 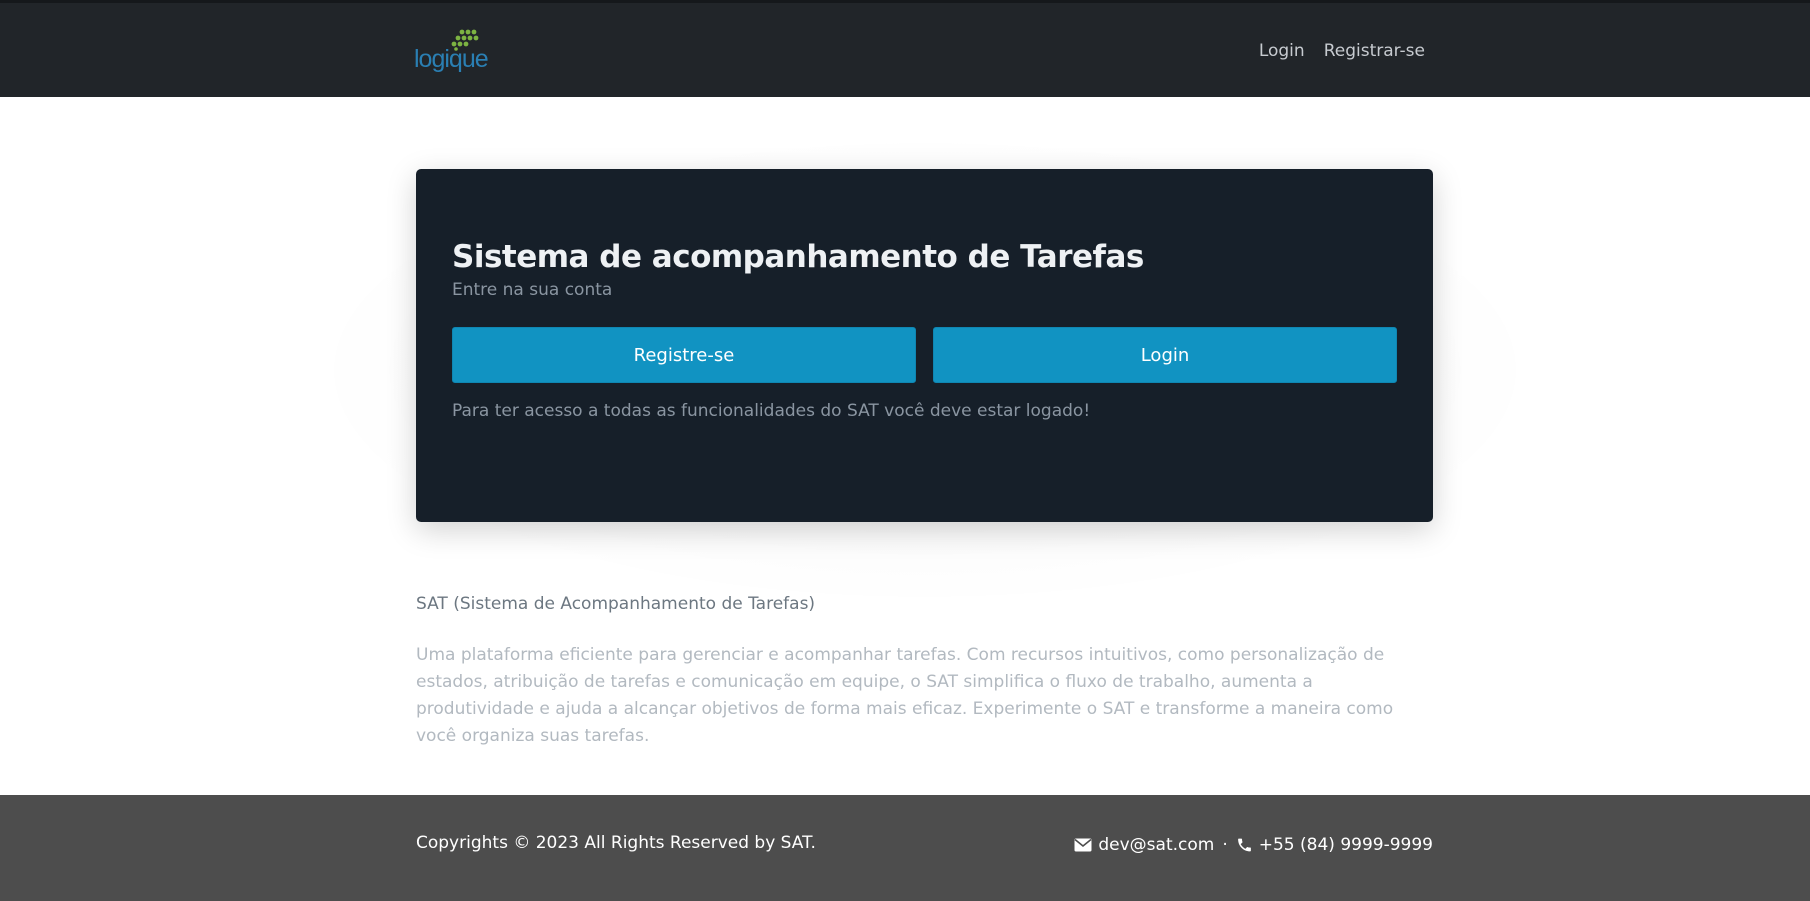 What do you see at coordinates (1374, 51) in the screenshot?
I see `nav-register-link: Registrar-se` at bounding box center [1374, 51].